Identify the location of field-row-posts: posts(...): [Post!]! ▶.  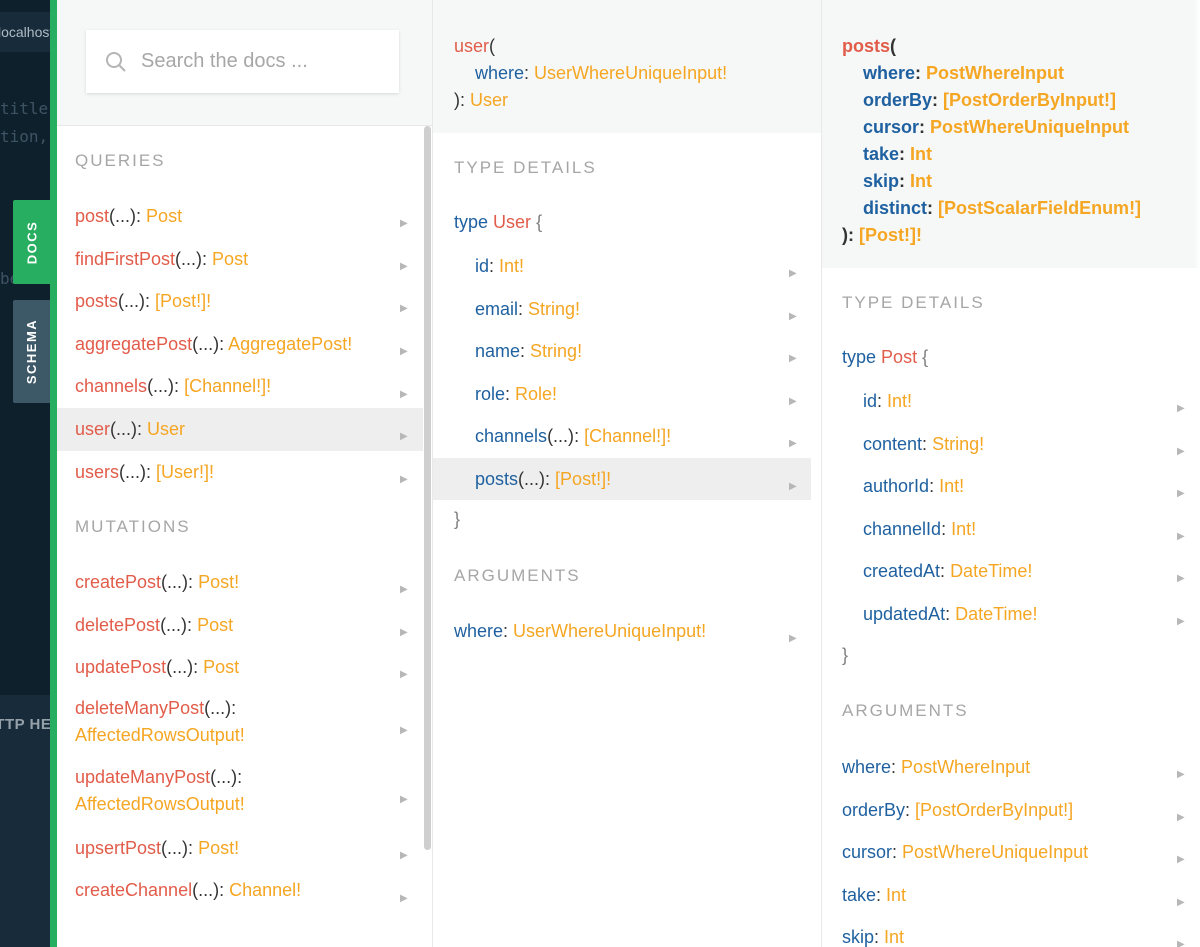
(622, 478).